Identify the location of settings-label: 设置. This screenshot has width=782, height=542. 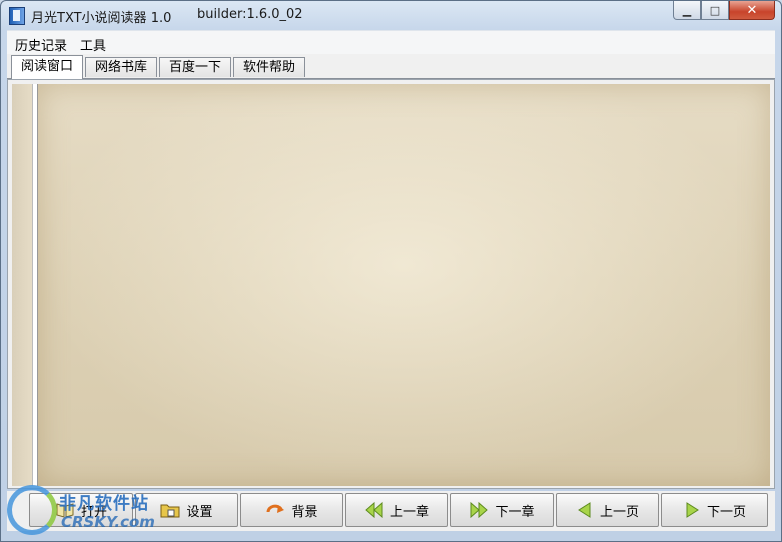
(199, 512).